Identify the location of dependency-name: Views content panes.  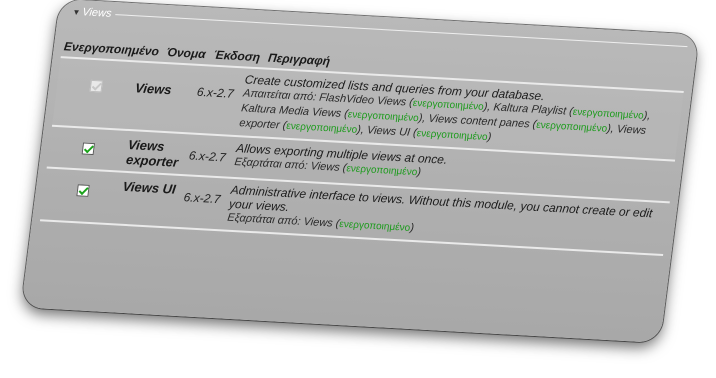
(479, 121).